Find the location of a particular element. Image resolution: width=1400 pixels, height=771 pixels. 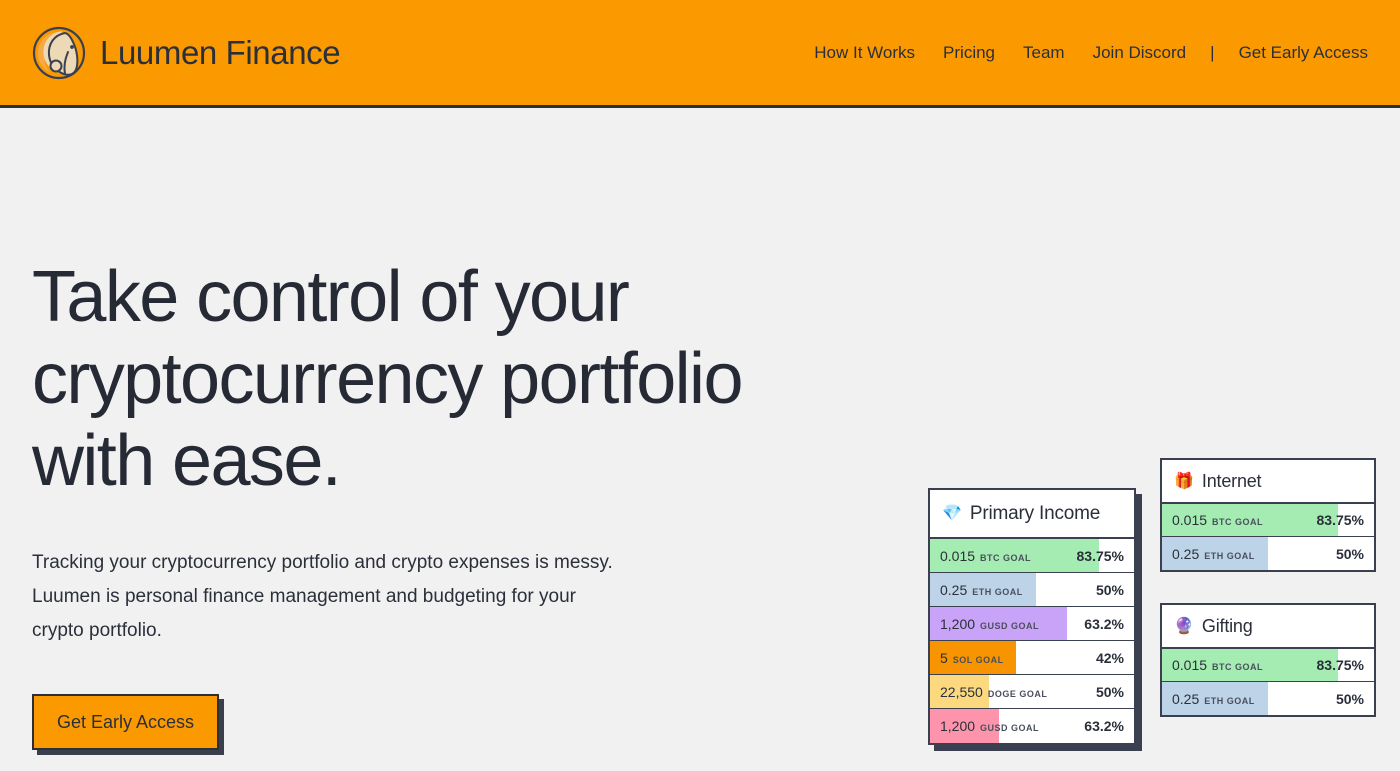

goal-label: 22,550 DOGE GOAL is located at coordinates (988, 692).